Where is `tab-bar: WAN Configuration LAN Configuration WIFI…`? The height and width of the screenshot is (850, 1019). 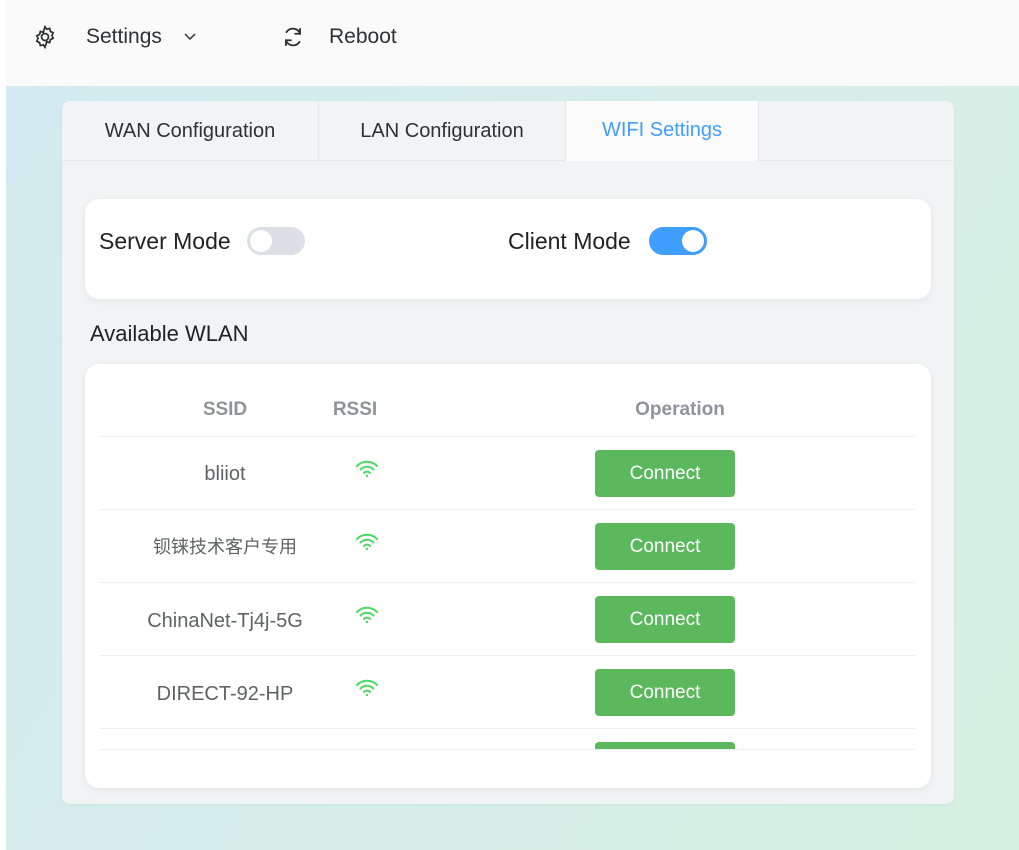
tab-bar: WAN Configuration LAN Configuration WIFI… is located at coordinates (508, 131).